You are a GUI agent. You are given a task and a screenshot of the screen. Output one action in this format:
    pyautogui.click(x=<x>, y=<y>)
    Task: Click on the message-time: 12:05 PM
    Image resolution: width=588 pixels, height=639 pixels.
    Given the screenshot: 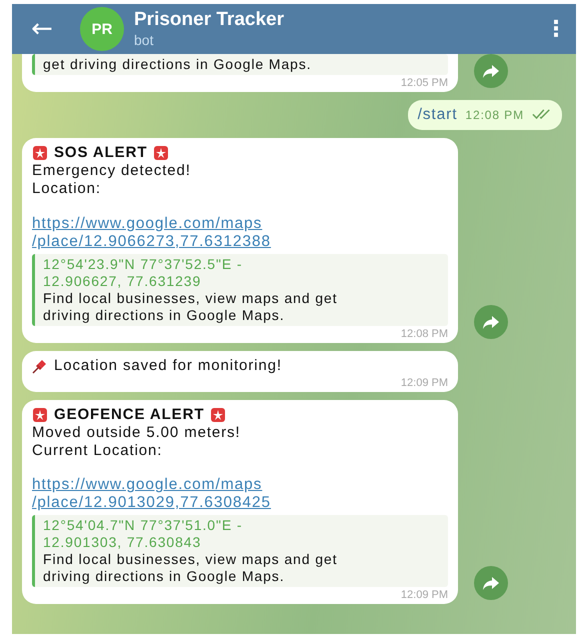 What is the action you would take?
    pyautogui.click(x=424, y=83)
    